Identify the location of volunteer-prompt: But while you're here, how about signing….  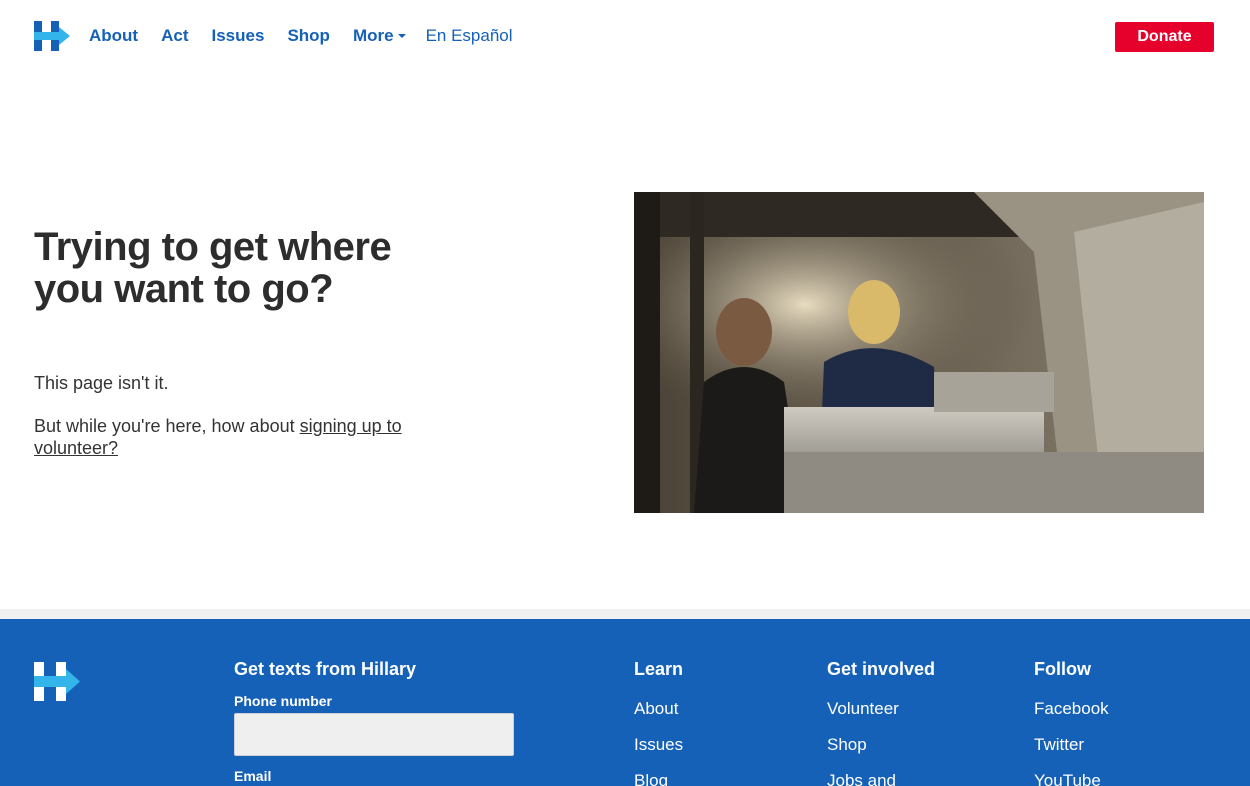
(224, 437).